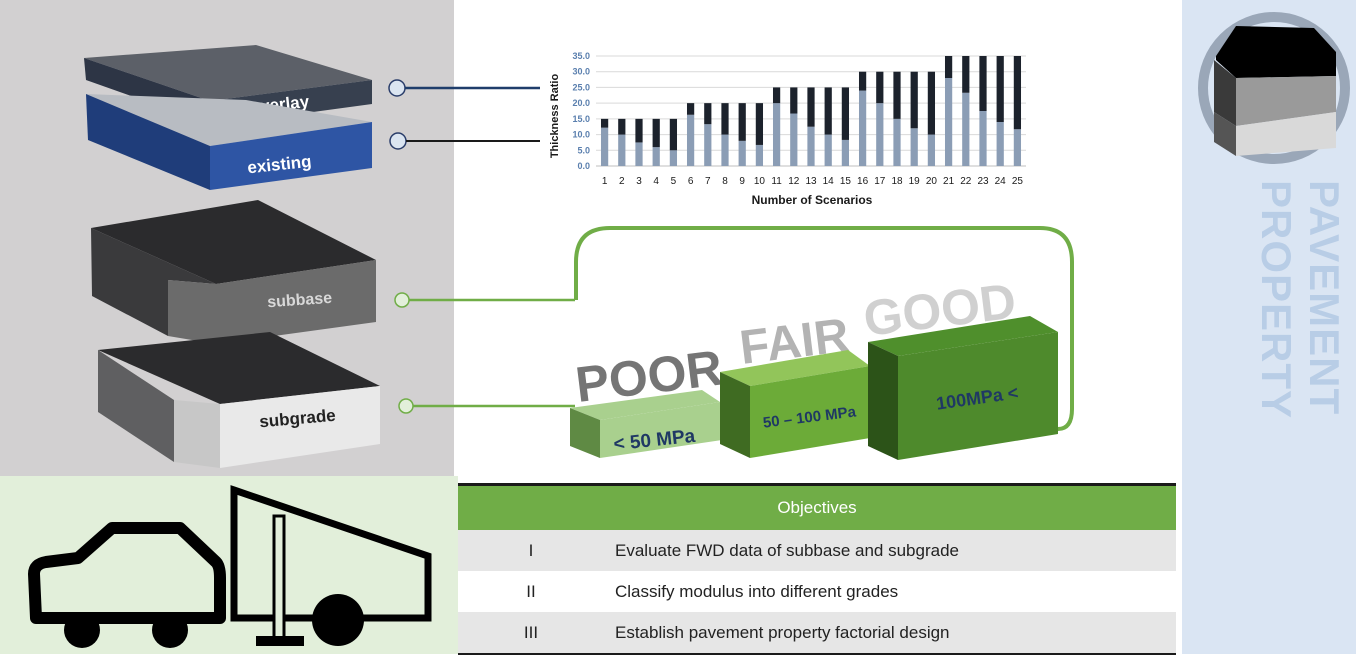 This screenshot has width=1356, height=655. I want to click on chart-x-tick-label: 17, so click(880, 181).